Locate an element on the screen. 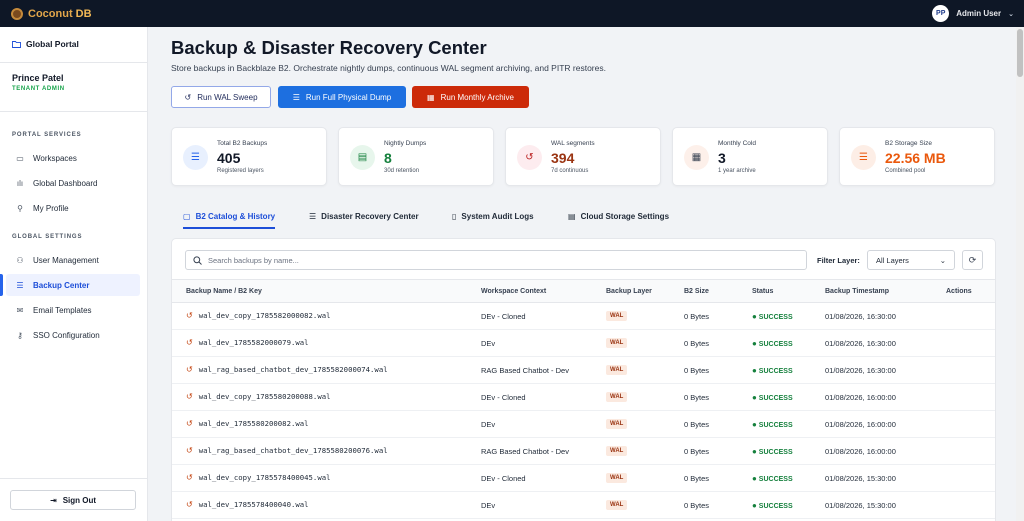  global-portal-link: Global Portal is located at coordinates (45, 44).